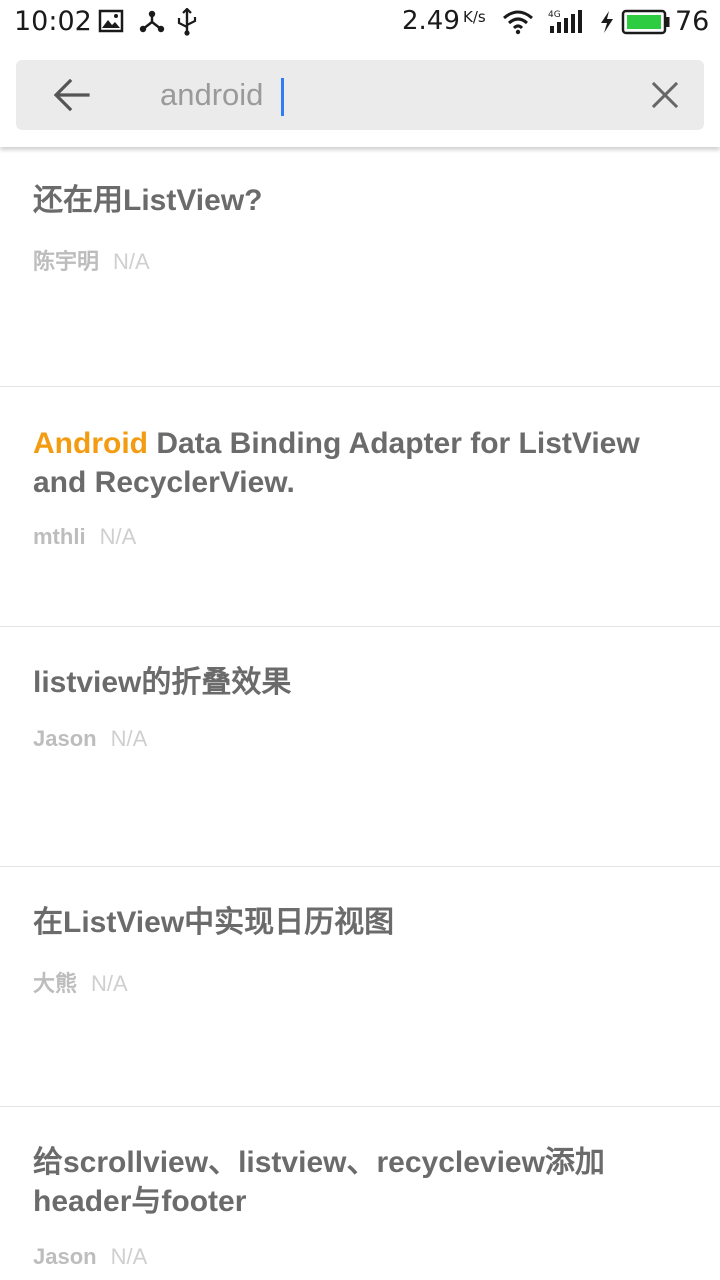  Describe the element at coordinates (187, 22) in the screenshot. I see `usb-icon` at that location.